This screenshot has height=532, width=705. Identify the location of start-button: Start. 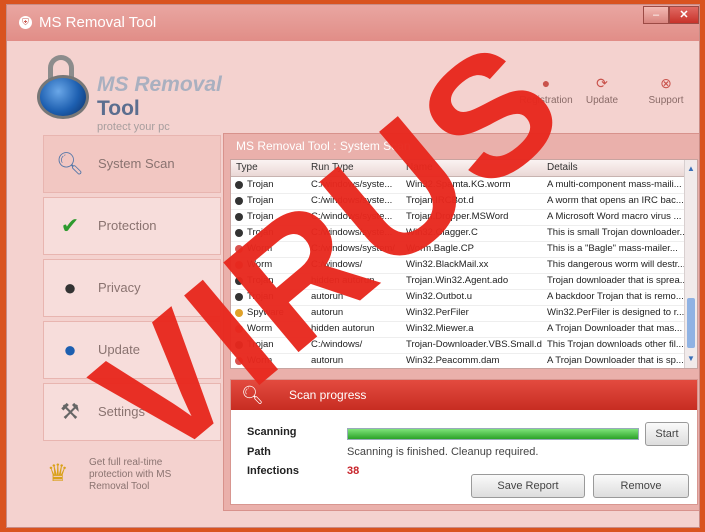
(667, 434).